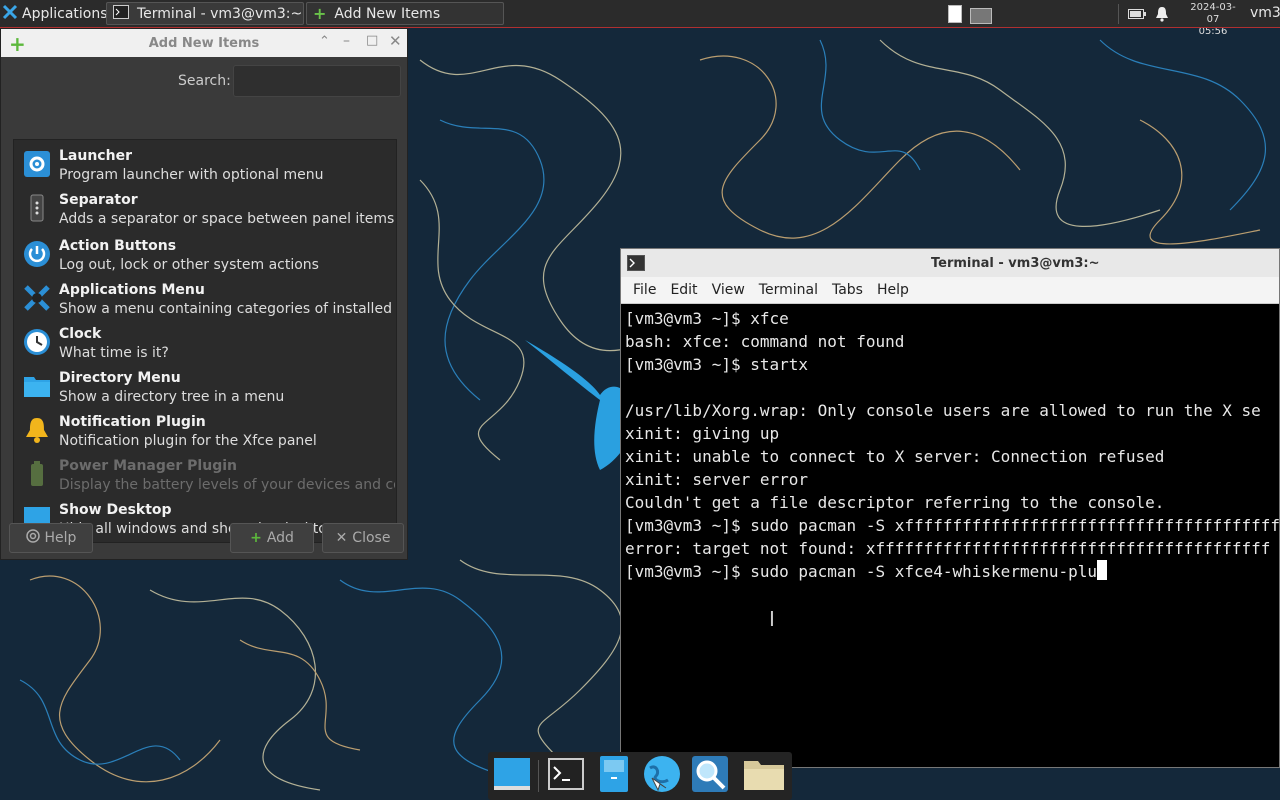  I want to click on taskbar-add-new-items: + Add New Items, so click(405, 13).